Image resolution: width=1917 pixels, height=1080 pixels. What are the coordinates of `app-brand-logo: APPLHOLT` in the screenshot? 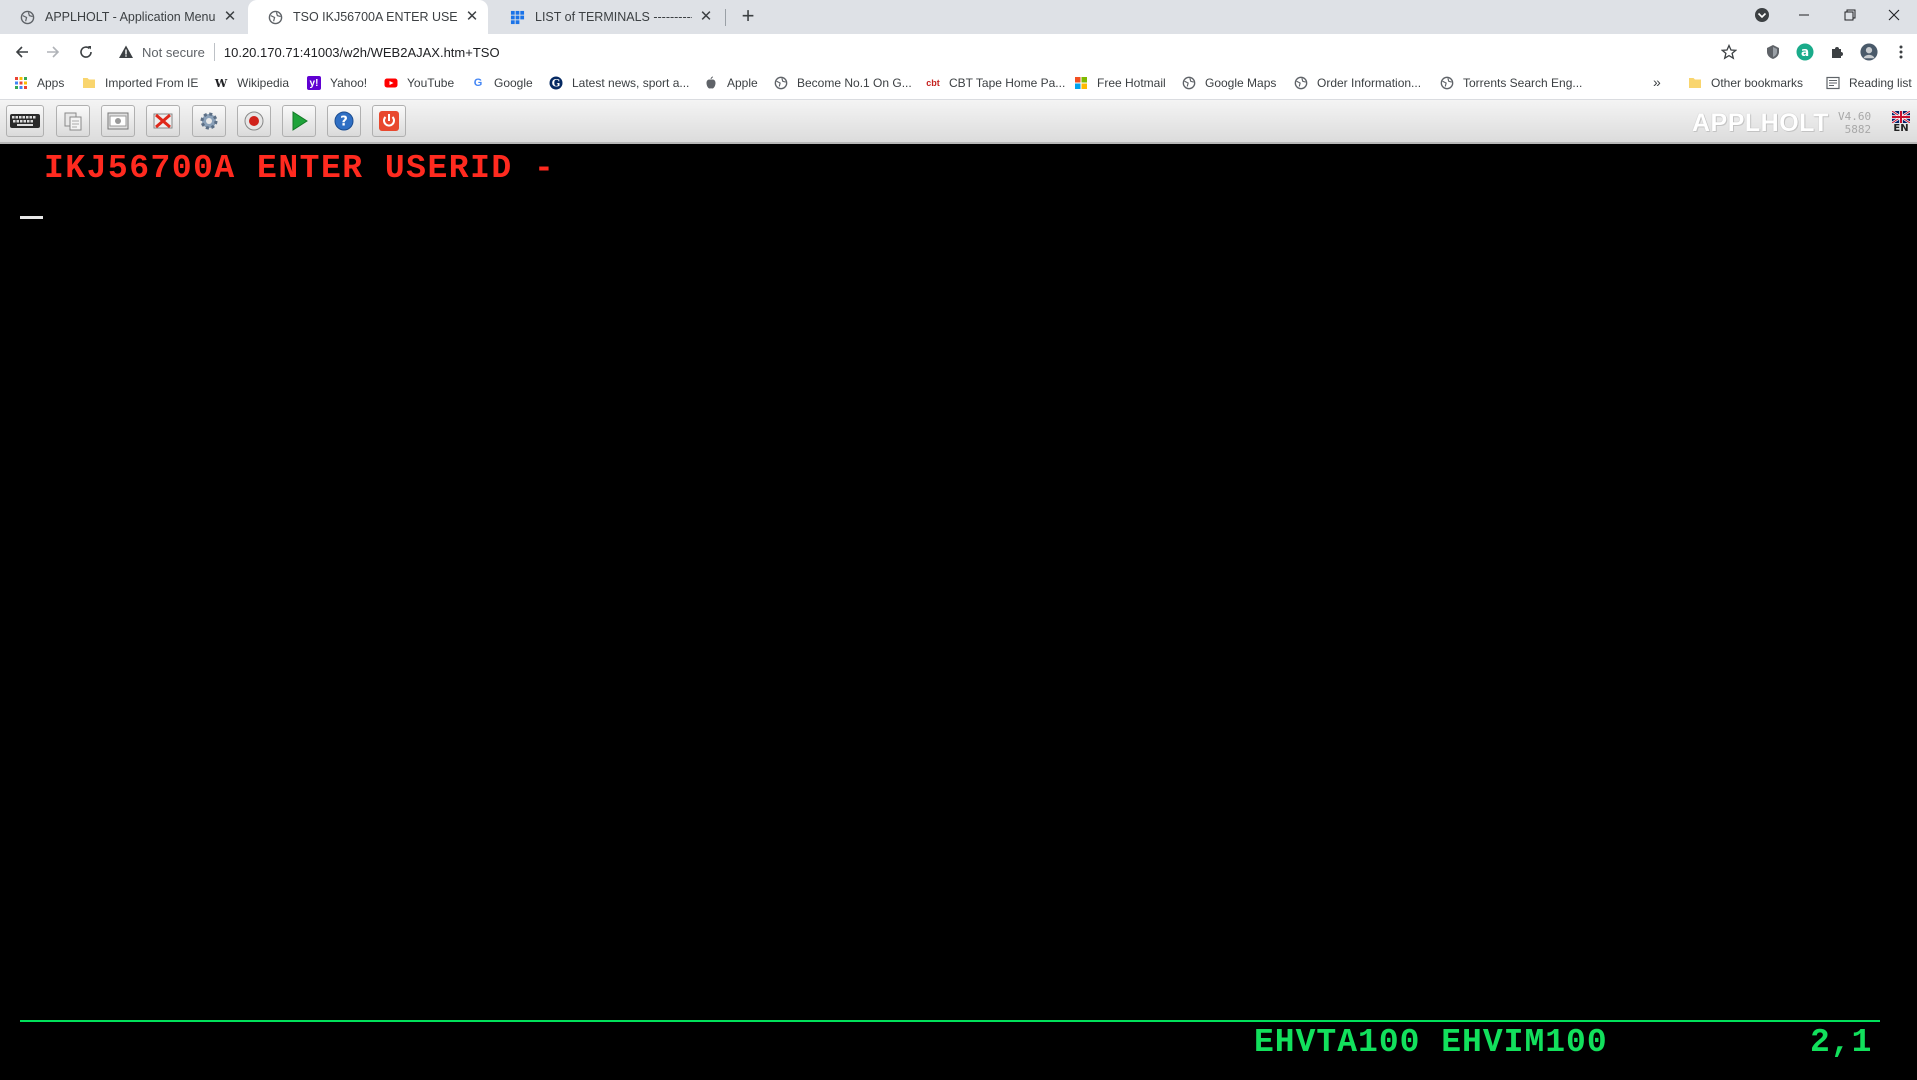 It's located at (1760, 123).